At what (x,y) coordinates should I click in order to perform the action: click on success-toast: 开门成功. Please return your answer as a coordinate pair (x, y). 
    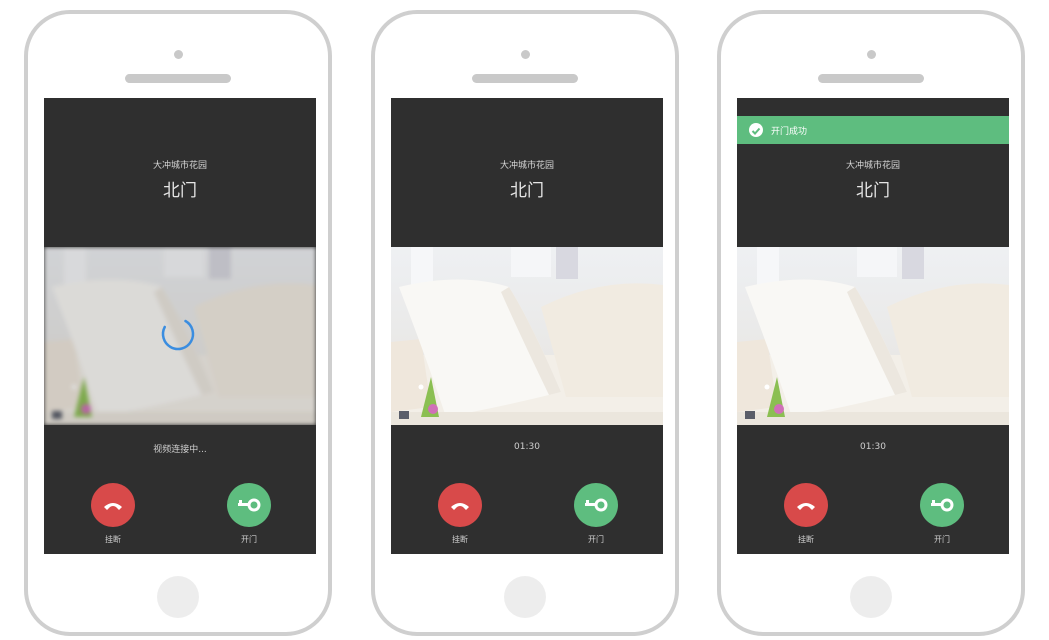
    Looking at the image, I should click on (873, 130).